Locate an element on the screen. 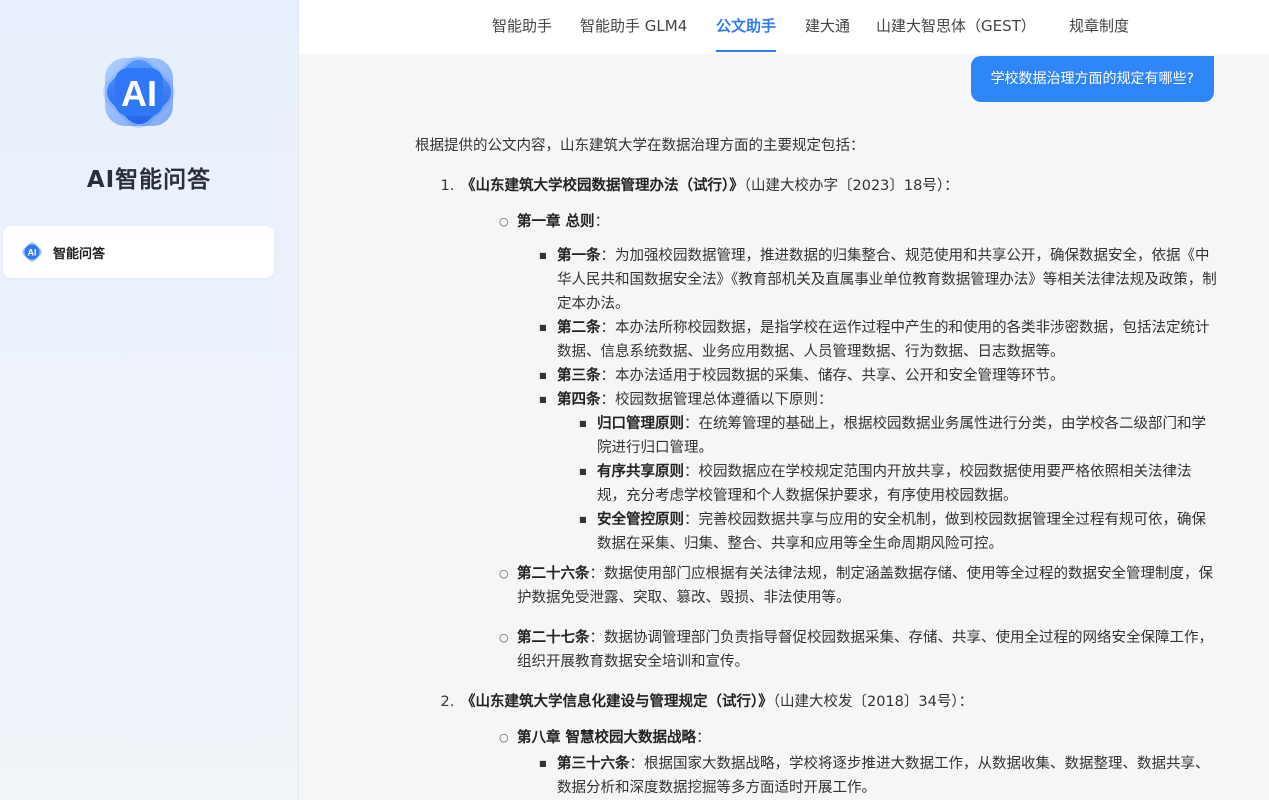 The image size is (1269, 800). tab-regulations: 规章制度 is located at coordinates (1099, 27).